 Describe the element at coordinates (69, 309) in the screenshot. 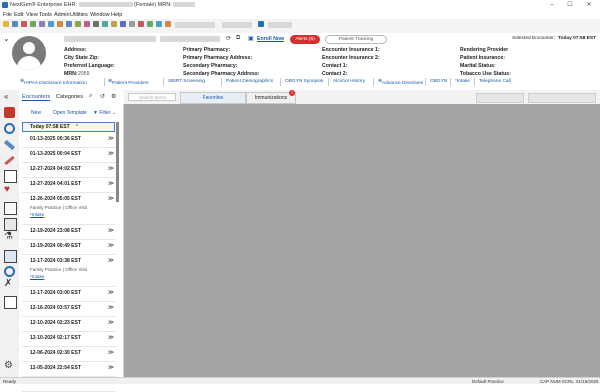

I see `encounter-list-item: 12-16-2024 03:57 EST ≫` at that location.